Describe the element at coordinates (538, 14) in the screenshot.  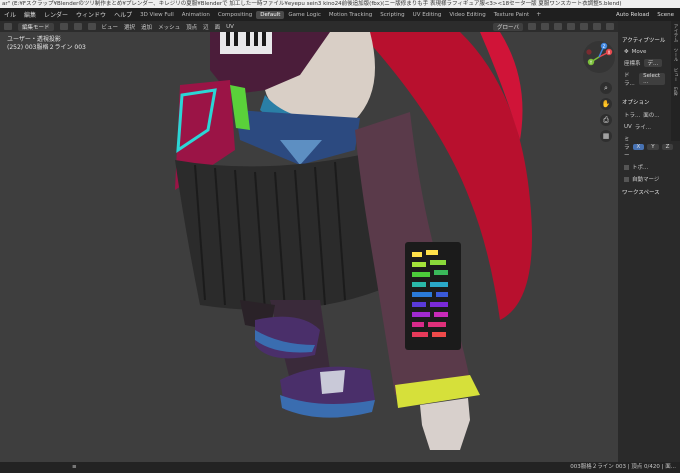
I see `add-workspace-button: +` at that location.